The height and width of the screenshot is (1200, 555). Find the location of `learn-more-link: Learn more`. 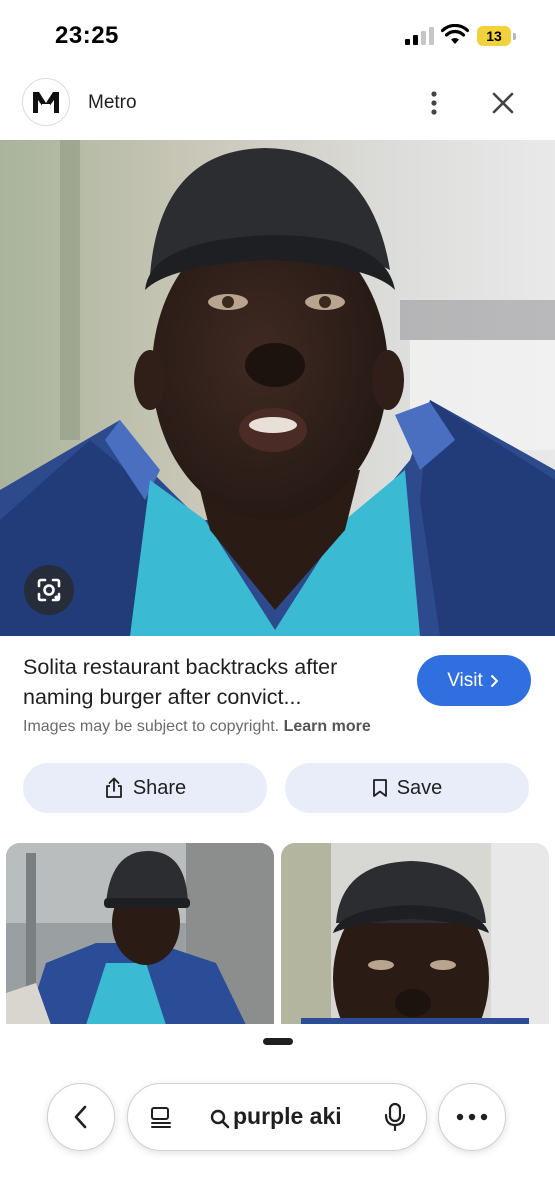

learn-more-link: Learn more is located at coordinates (327, 726).